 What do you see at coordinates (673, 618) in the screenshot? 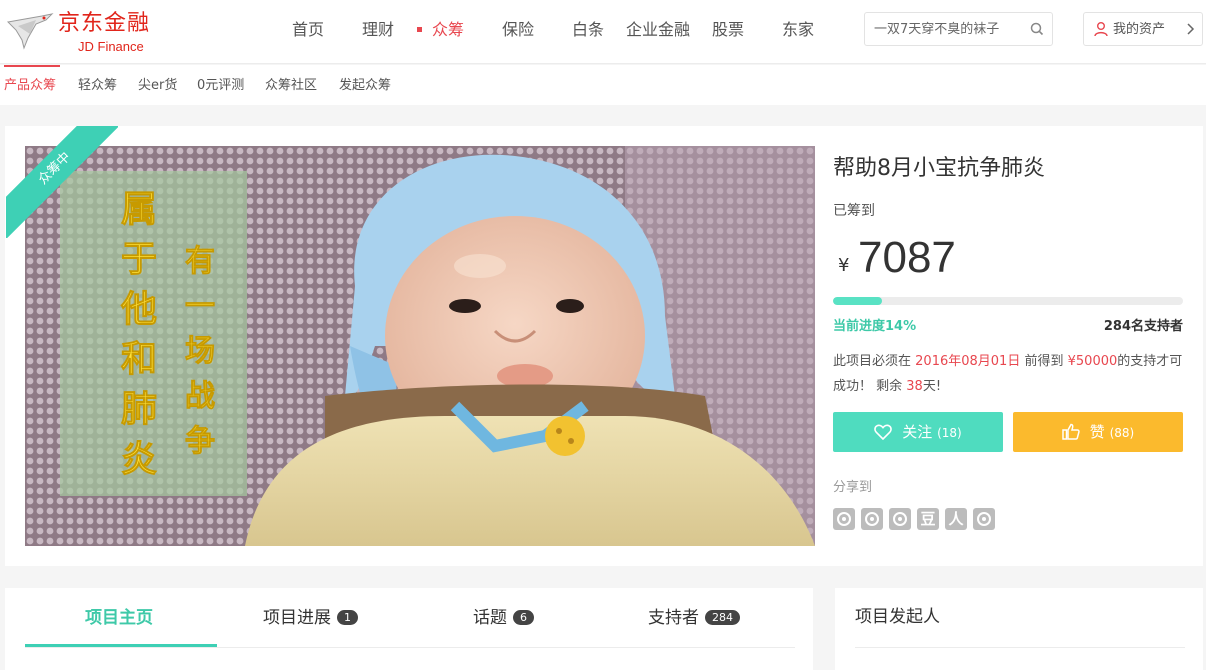
I see `tab-label: 支持者` at bounding box center [673, 618].